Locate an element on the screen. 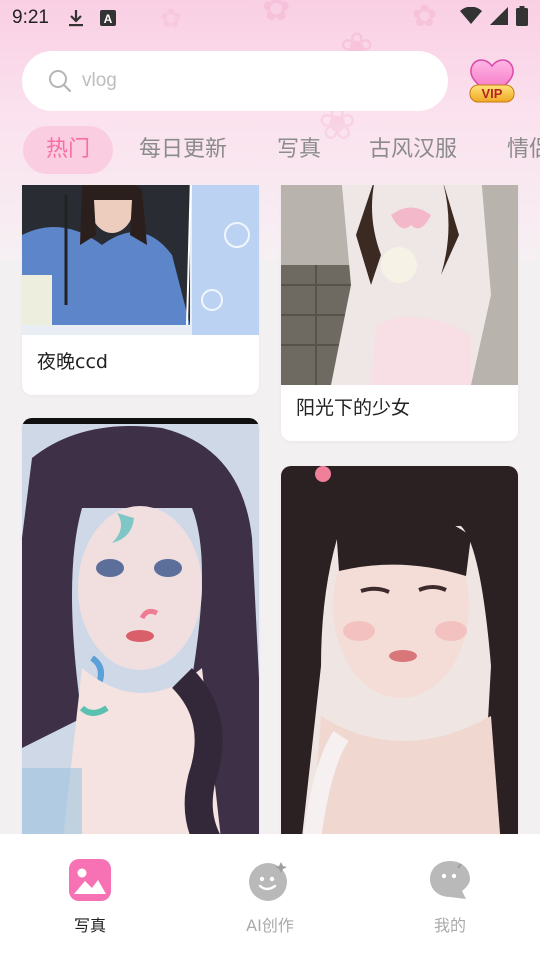 This screenshot has height=960, width=540. download-icon is located at coordinates (76, 18).